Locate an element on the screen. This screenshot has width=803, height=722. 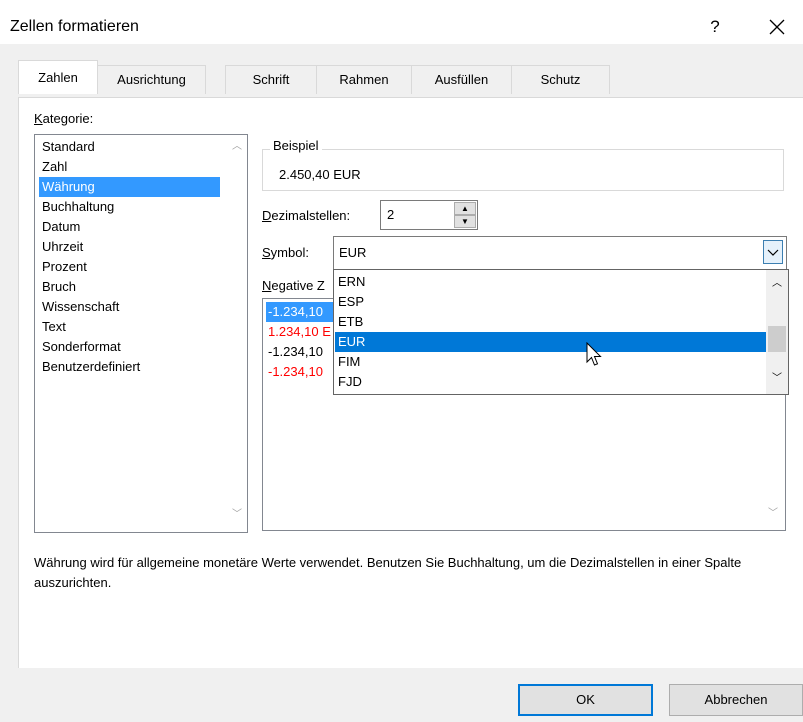
list-item: Bruch is located at coordinates (129, 287).